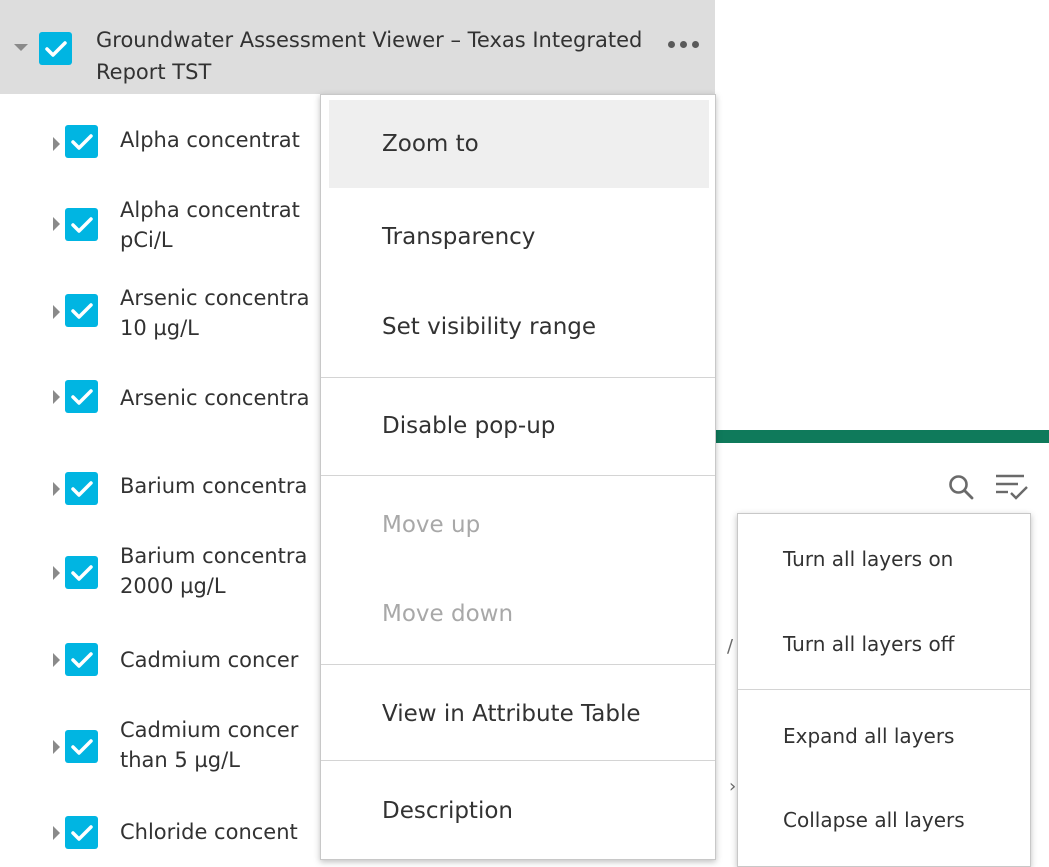 The height and width of the screenshot is (867, 1049). What do you see at coordinates (55, 48) in the screenshot?
I see `group-visibility-checkbox` at bounding box center [55, 48].